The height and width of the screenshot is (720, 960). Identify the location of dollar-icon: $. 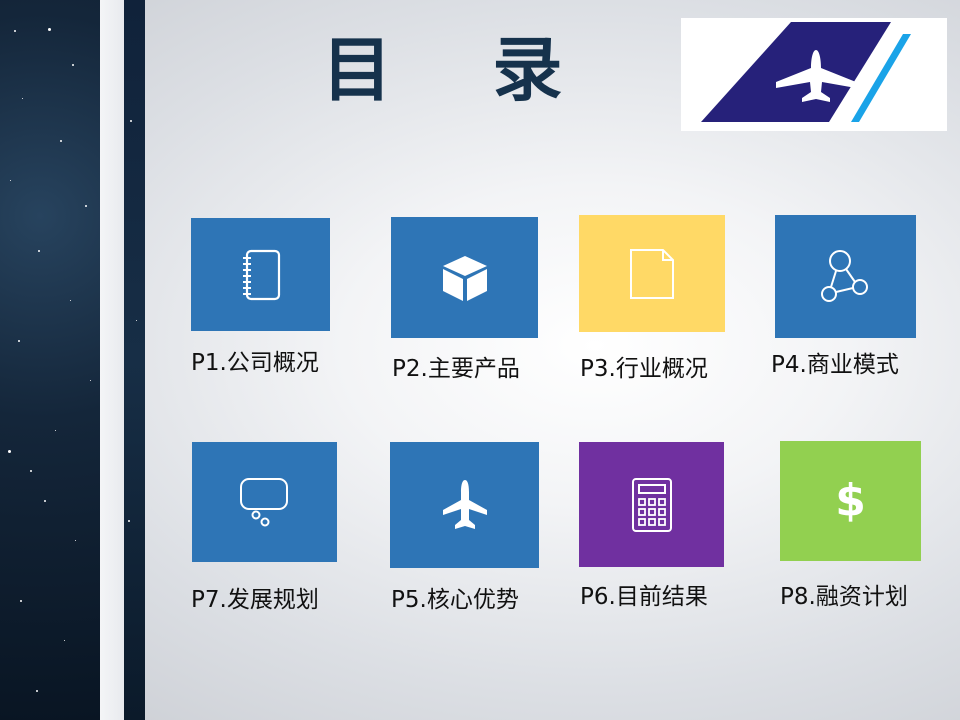
(850, 500).